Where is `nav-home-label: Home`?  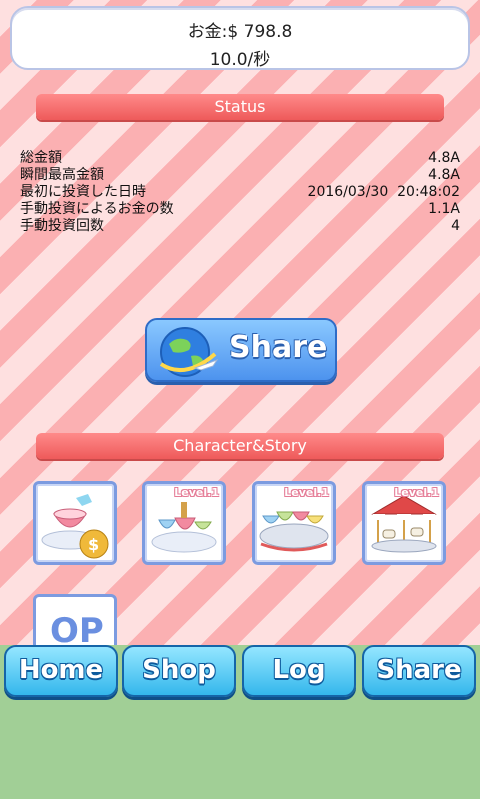
nav-home-label: Home is located at coordinates (61, 670).